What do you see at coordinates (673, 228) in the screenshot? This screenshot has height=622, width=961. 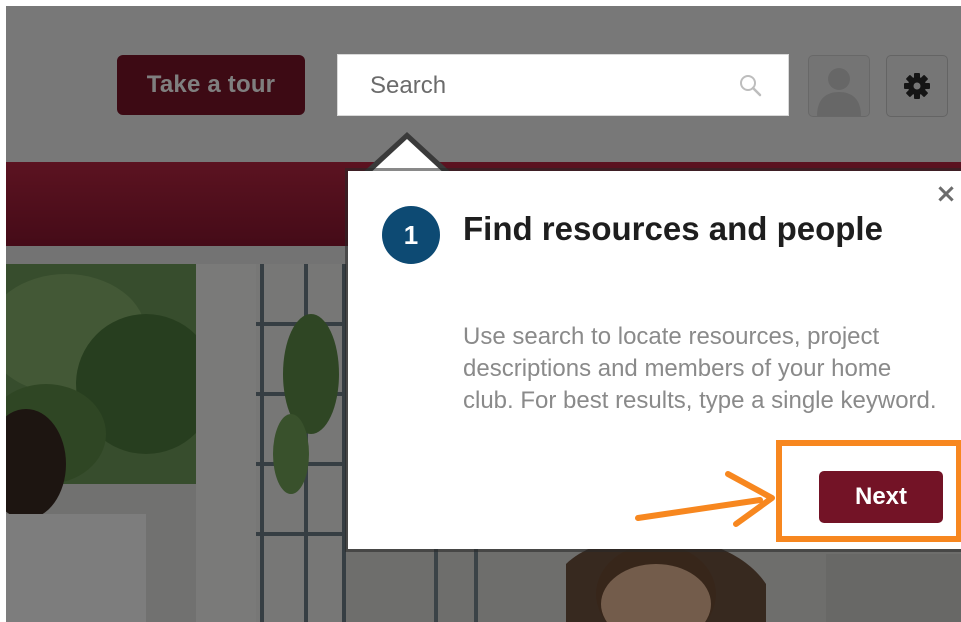 I see `popover-title: Find resources and people` at bounding box center [673, 228].